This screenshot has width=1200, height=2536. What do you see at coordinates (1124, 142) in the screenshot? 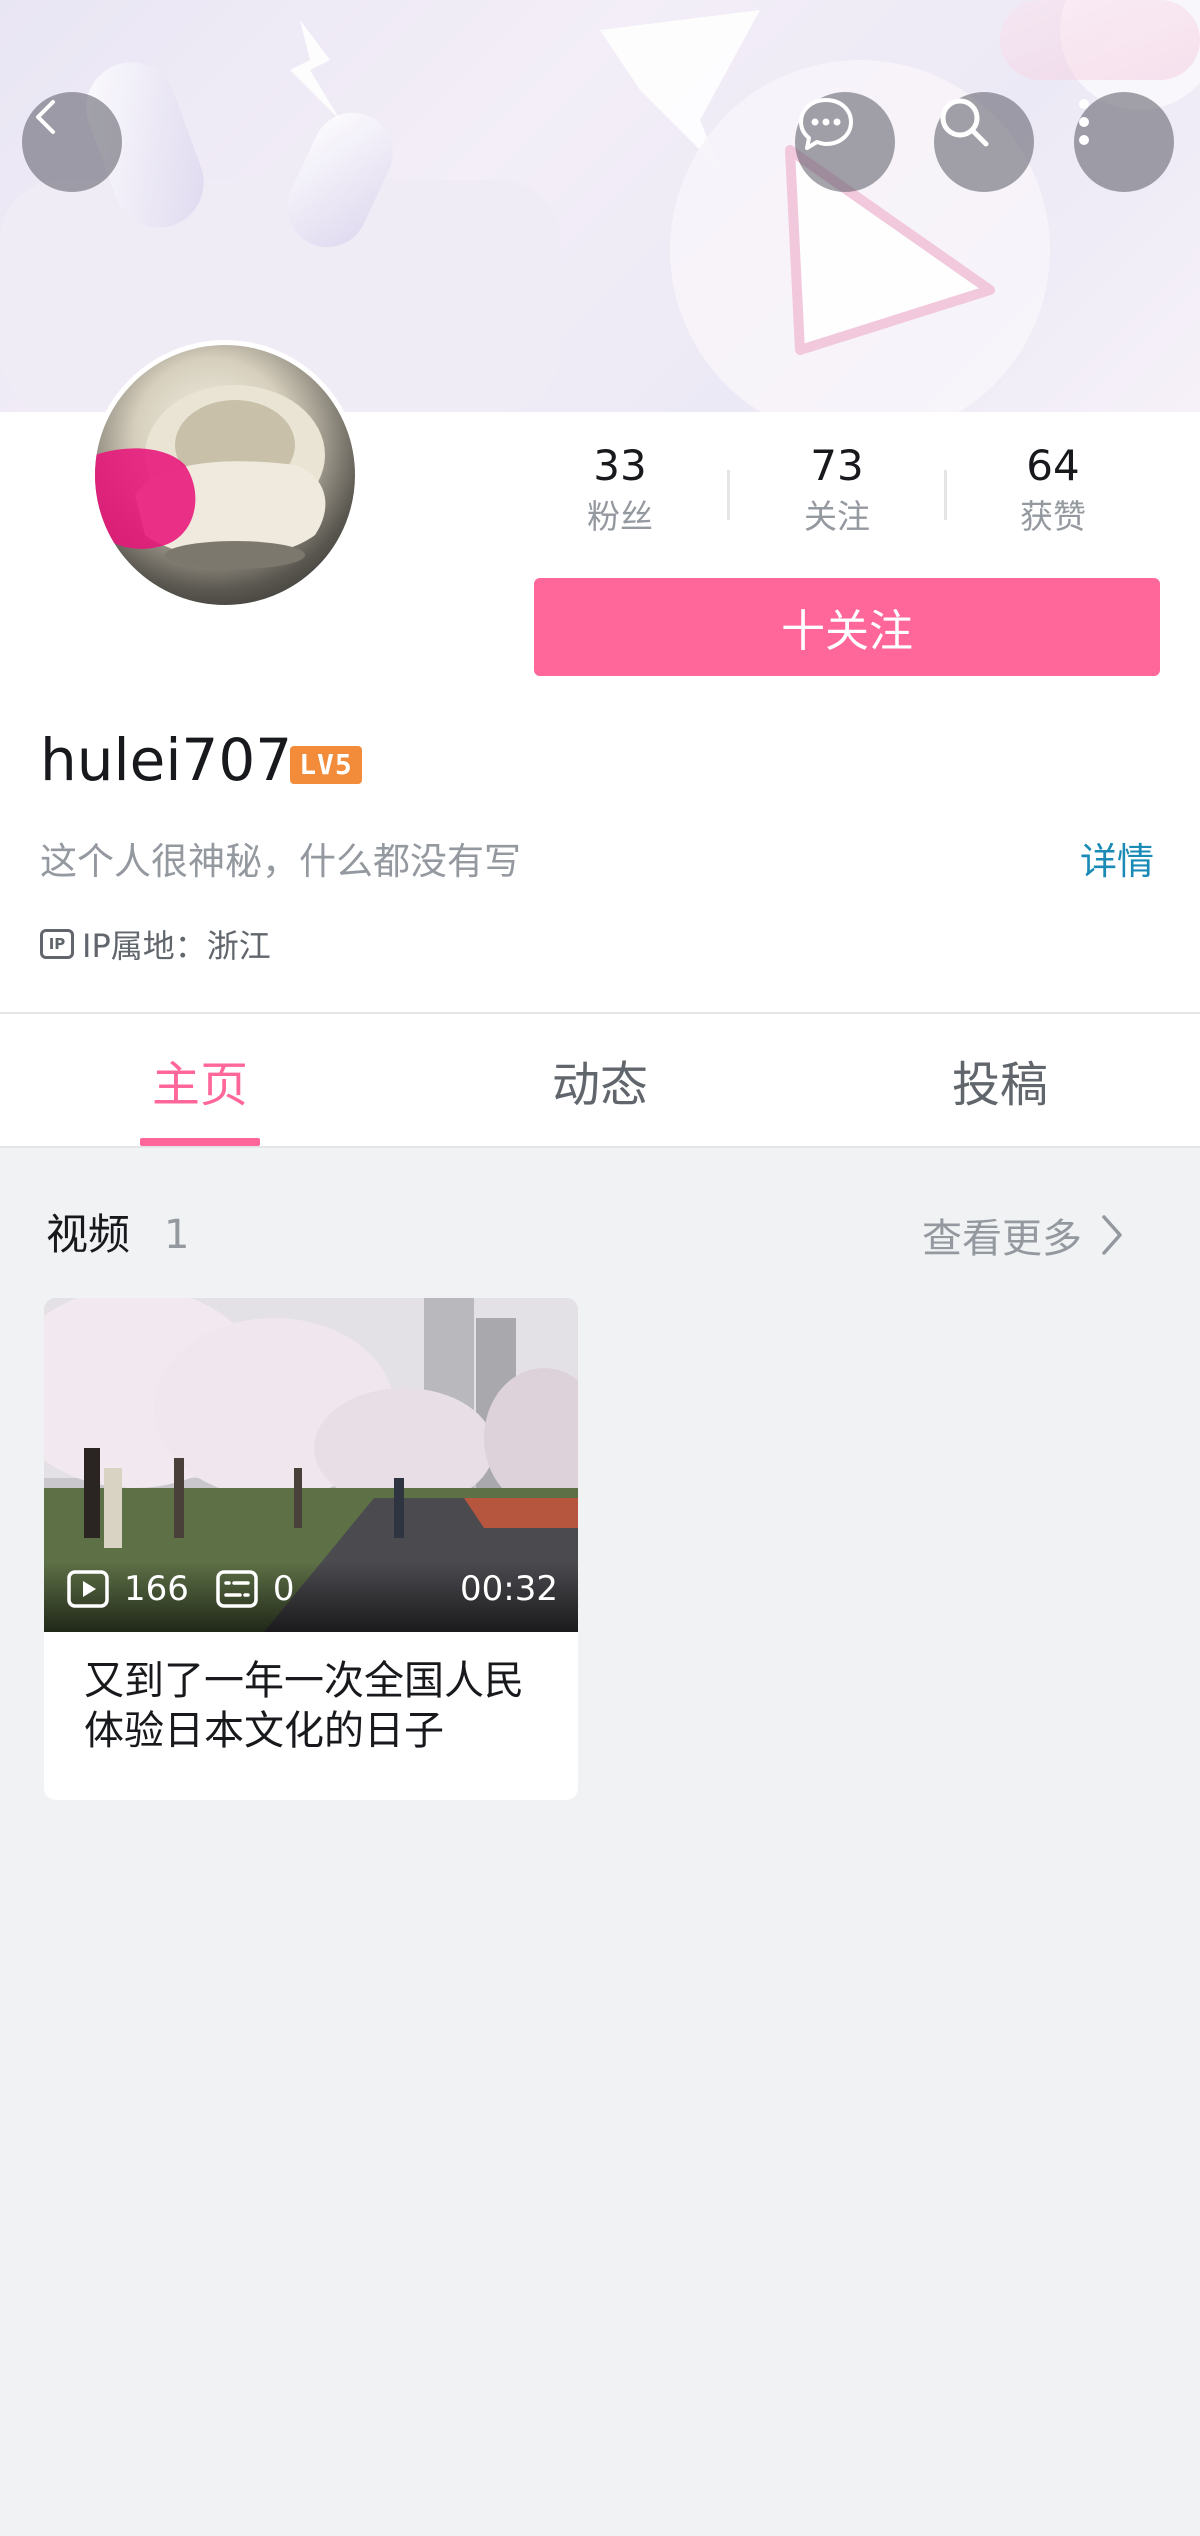
I see `more-button` at bounding box center [1124, 142].